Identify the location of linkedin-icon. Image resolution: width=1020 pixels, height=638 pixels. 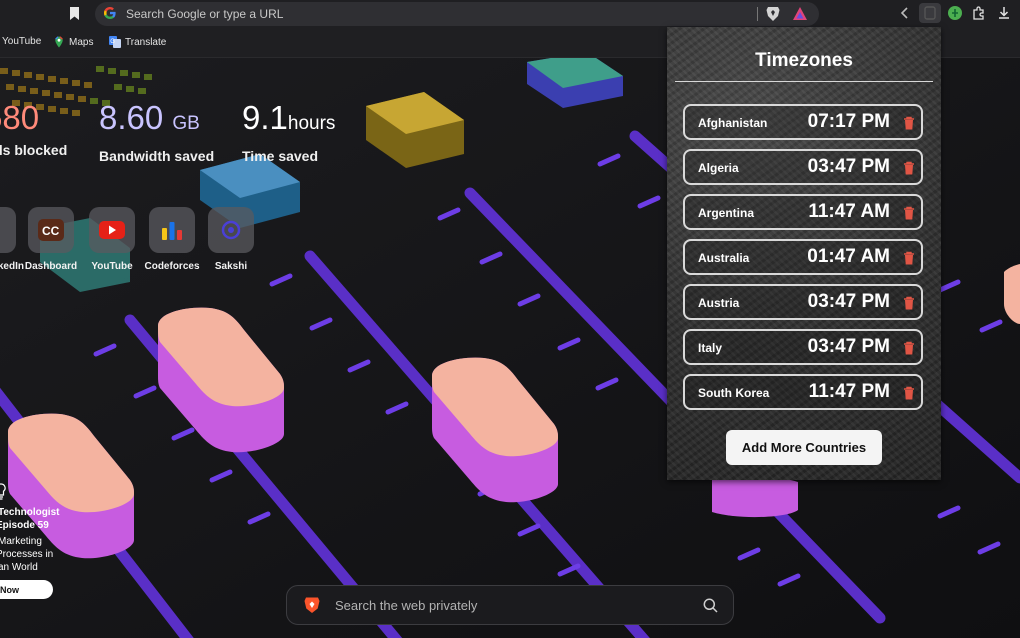
(8, 230).